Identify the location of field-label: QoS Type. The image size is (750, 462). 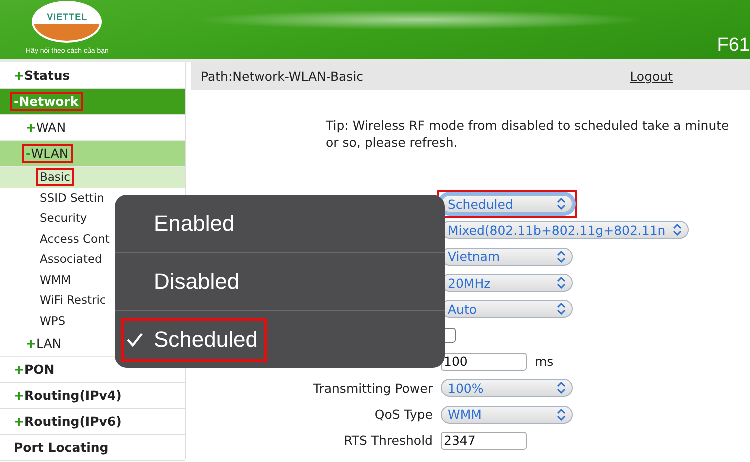
(404, 414).